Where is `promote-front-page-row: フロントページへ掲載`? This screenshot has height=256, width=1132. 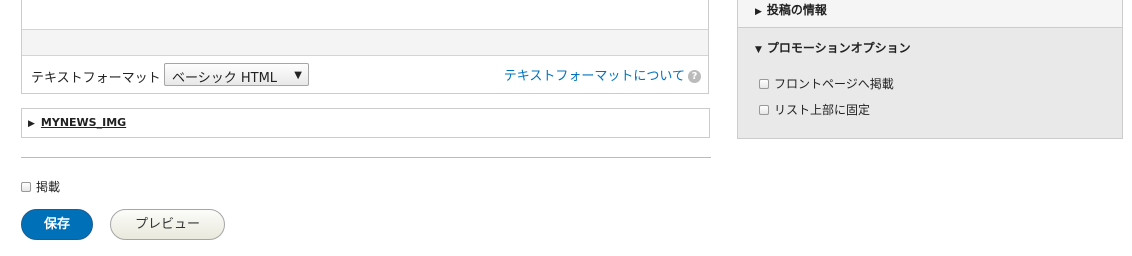
promote-front-page-row: フロントページへ掲載 is located at coordinates (826, 83).